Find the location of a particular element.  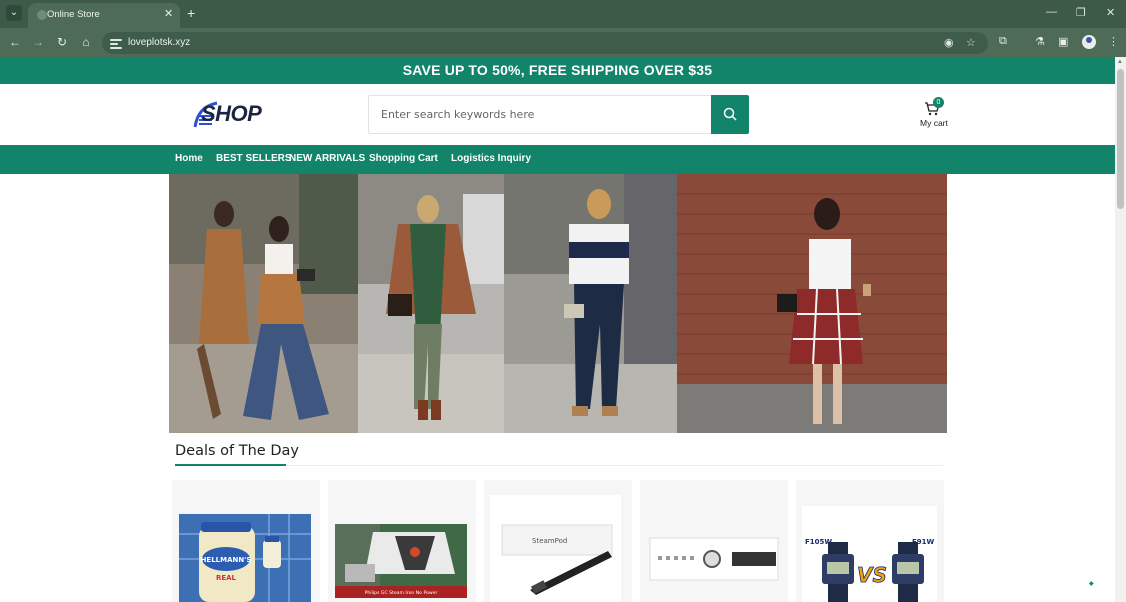

reload-icon: ↻ is located at coordinates (62, 42).